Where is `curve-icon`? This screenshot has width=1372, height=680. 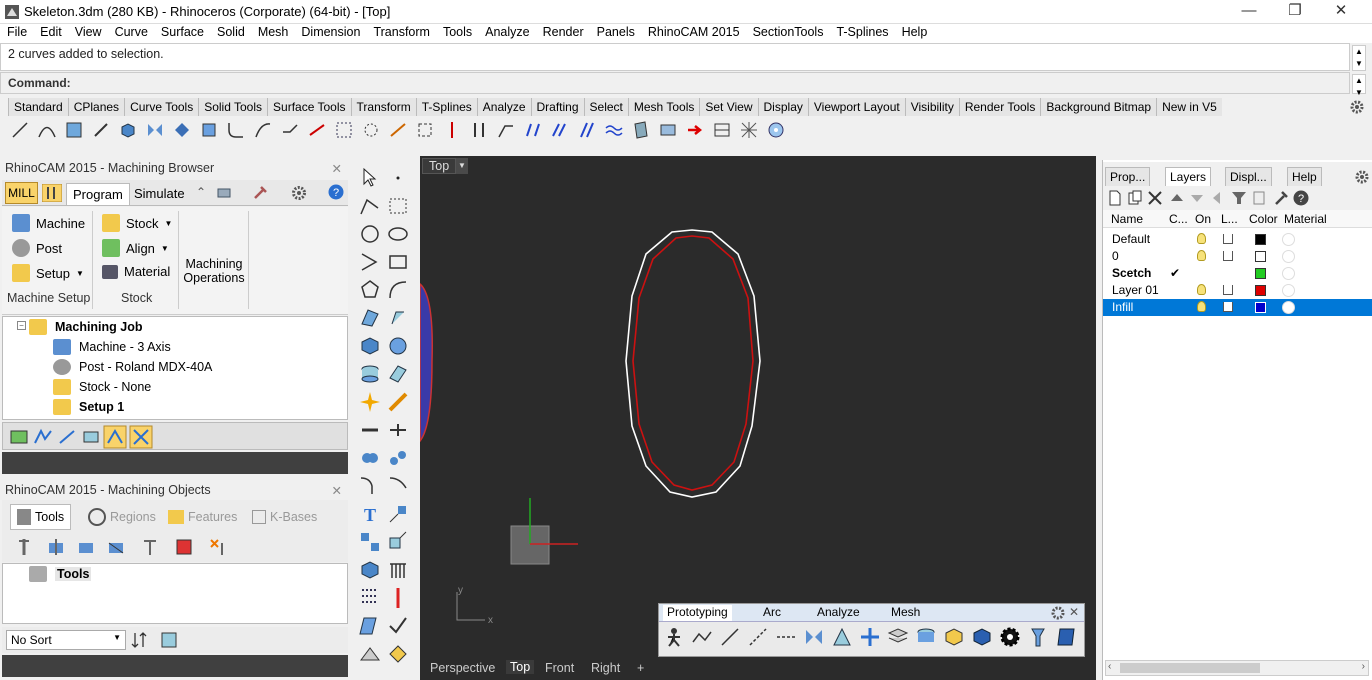 curve-icon is located at coordinates (398, 206).